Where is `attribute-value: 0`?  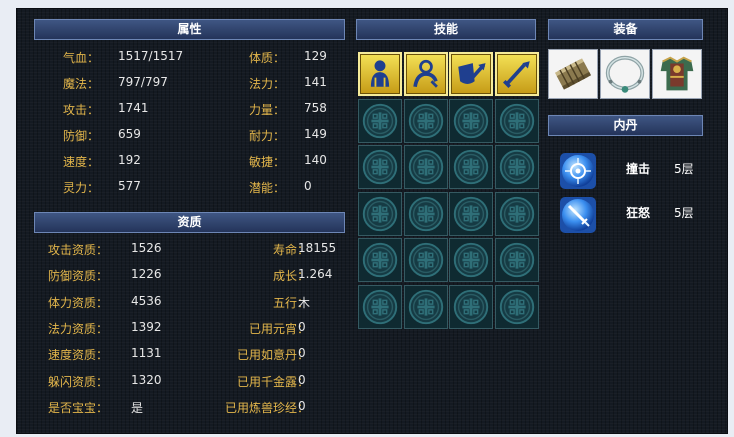
attribute-value: 0 is located at coordinates (308, 186).